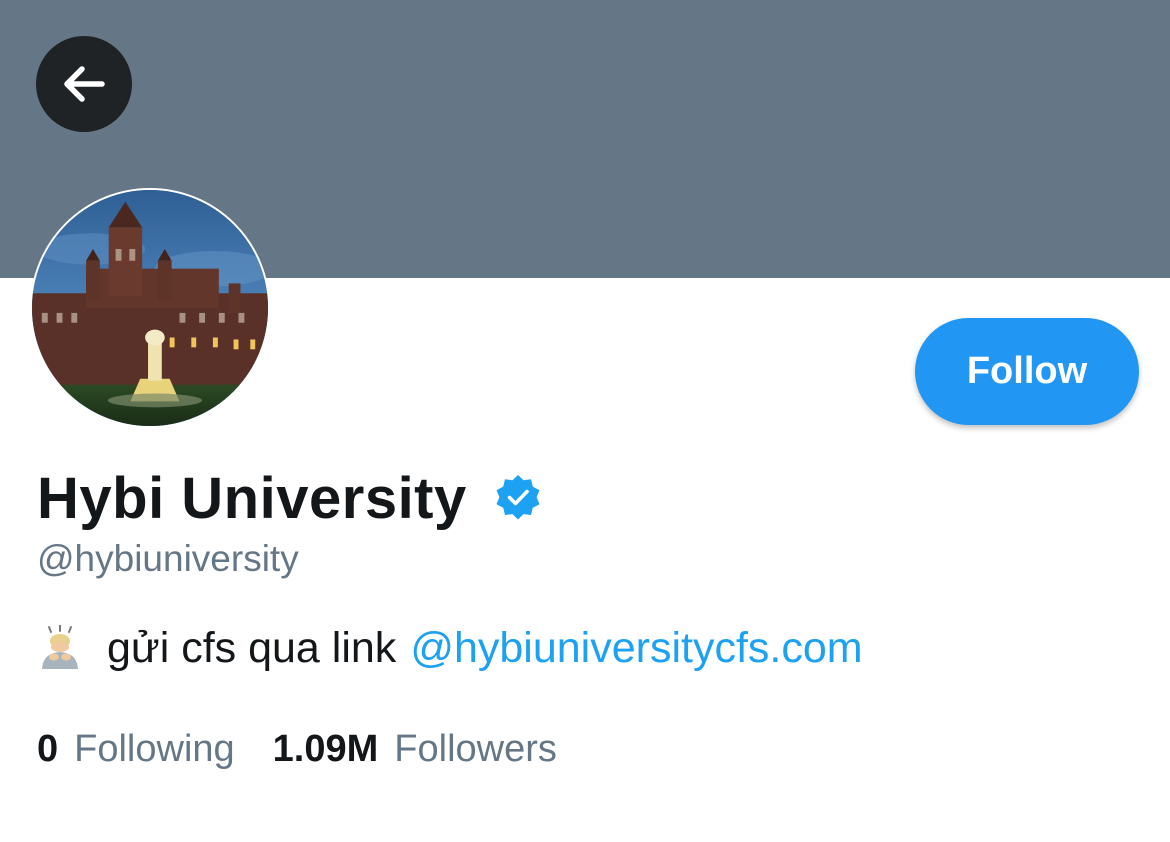 This screenshot has width=1170, height=842. Describe the element at coordinates (168, 558) in the screenshot. I see `profile-handle: @hybiuniversity` at that location.